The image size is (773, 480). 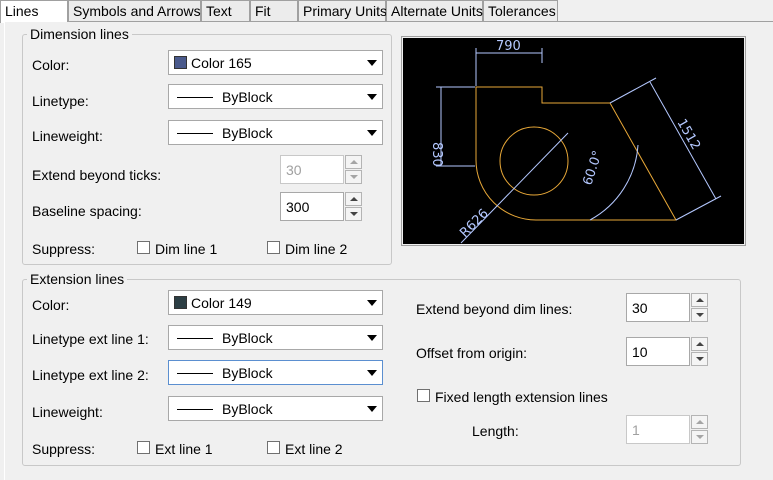 What do you see at coordinates (247, 338) in the screenshot?
I see `linetype-ext-line-1-value: ByBlock` at bounding box center [247, 338].